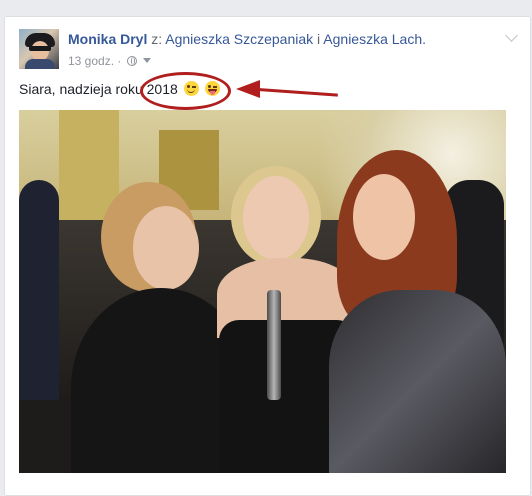  I want to click on avatar-glasses, so click(40, 48).